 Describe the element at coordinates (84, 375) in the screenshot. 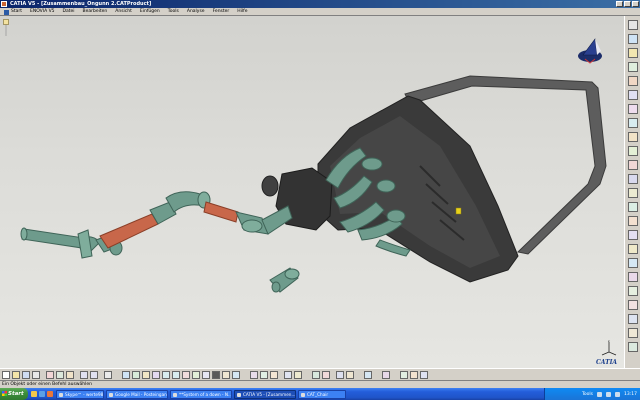

I see `undo-icon` at that location.